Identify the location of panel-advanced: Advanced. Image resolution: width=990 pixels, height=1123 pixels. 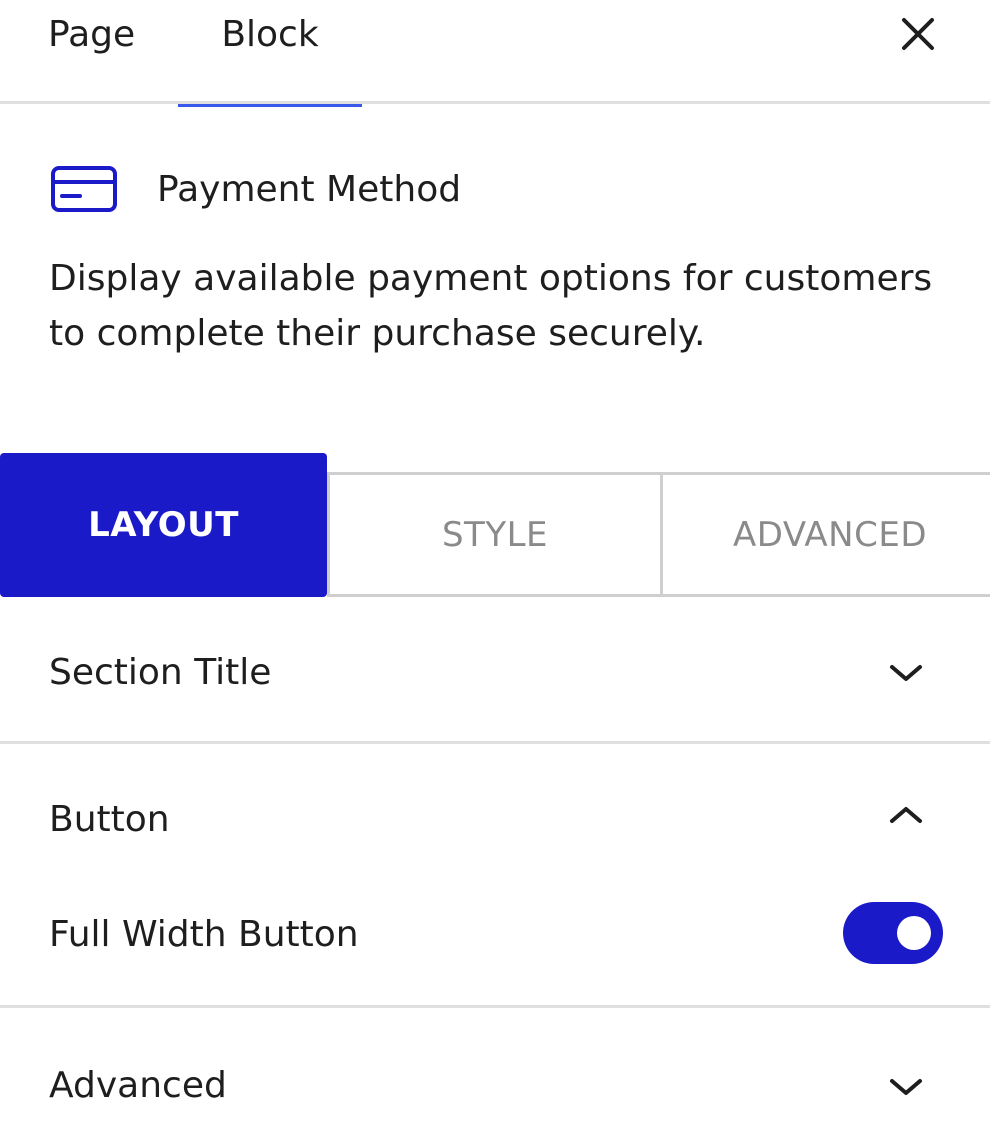
(495, 1062).